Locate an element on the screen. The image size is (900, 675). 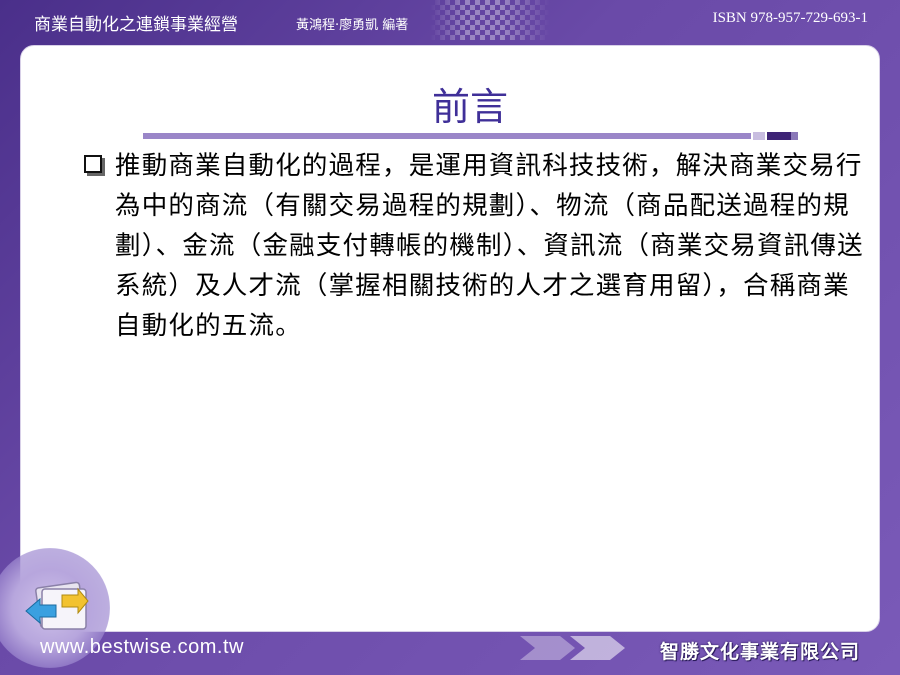
folder-arrows-icon is located at coordinates (57, 605).